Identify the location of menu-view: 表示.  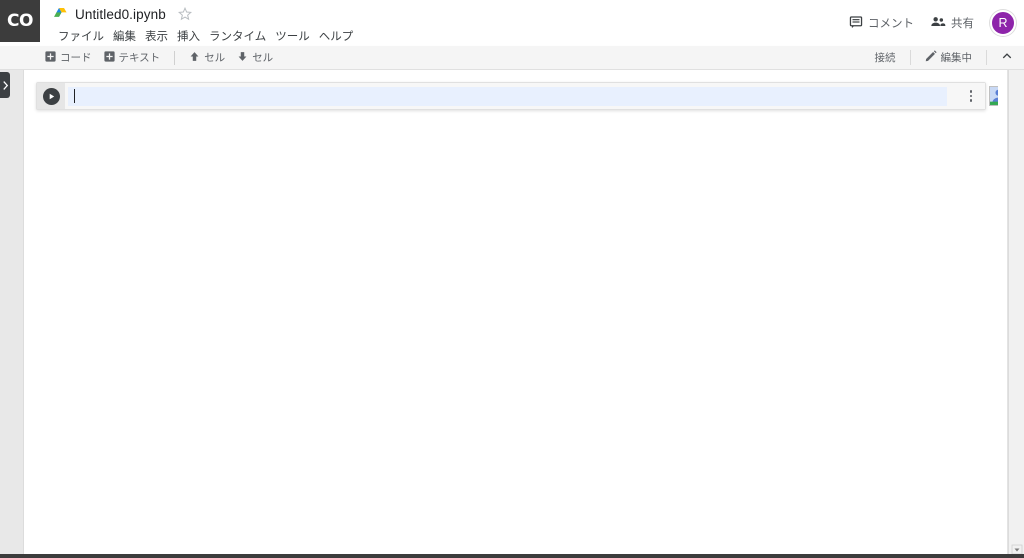
(157, 36).